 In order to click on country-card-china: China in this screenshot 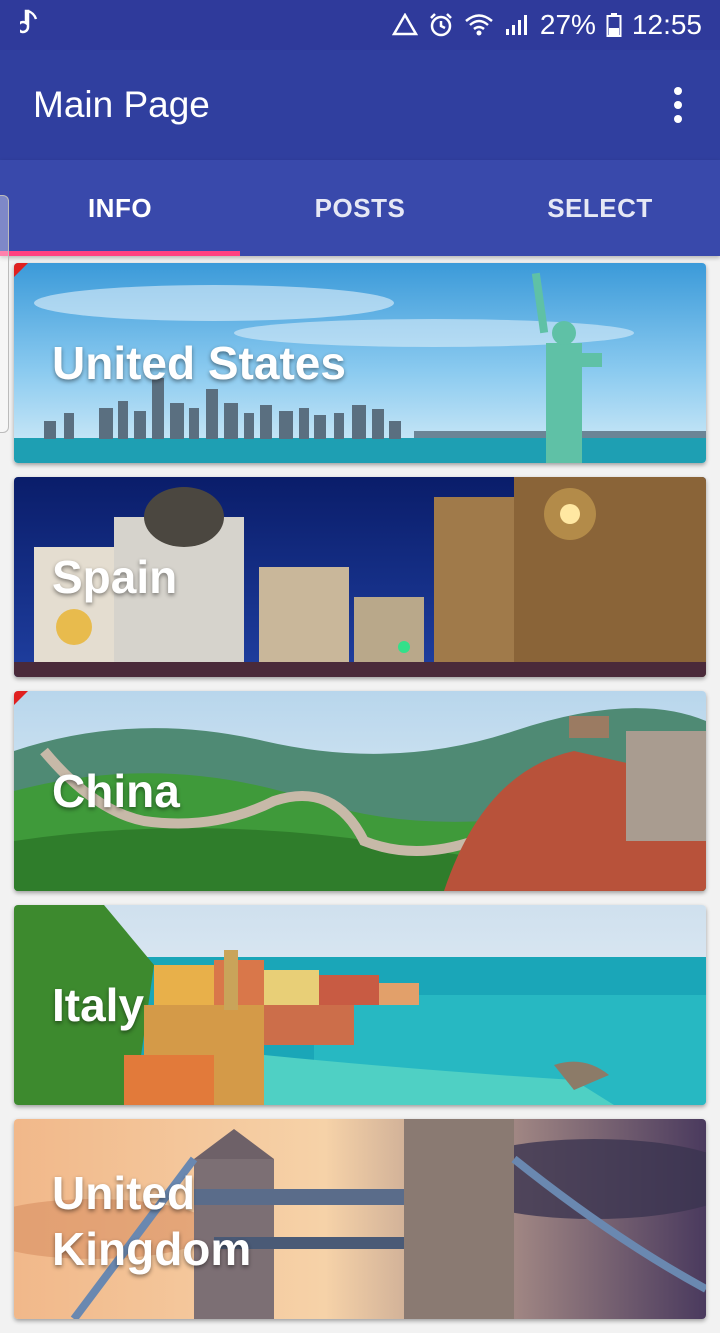, I will do `click(360, 791)`.